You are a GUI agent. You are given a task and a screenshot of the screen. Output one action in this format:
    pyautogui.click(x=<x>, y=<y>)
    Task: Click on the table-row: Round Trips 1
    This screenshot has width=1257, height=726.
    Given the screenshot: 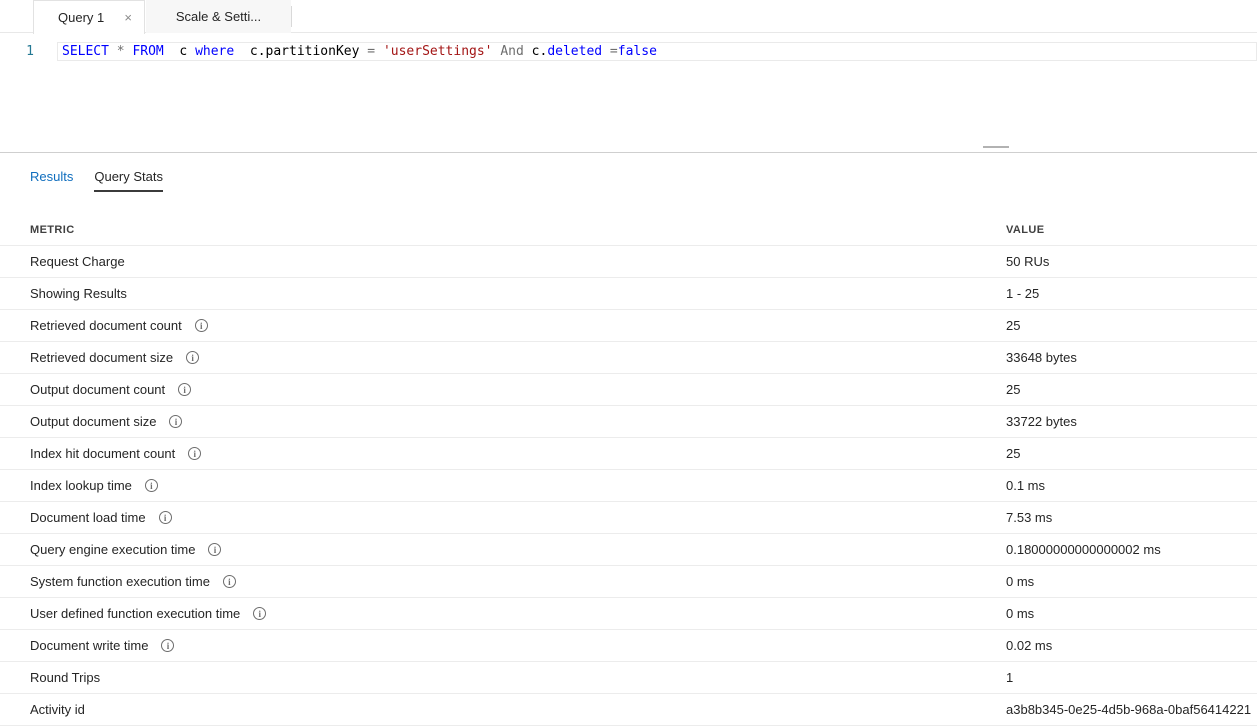 What is the action you would take?
    pyautogui.click(x=628, y=678)
    